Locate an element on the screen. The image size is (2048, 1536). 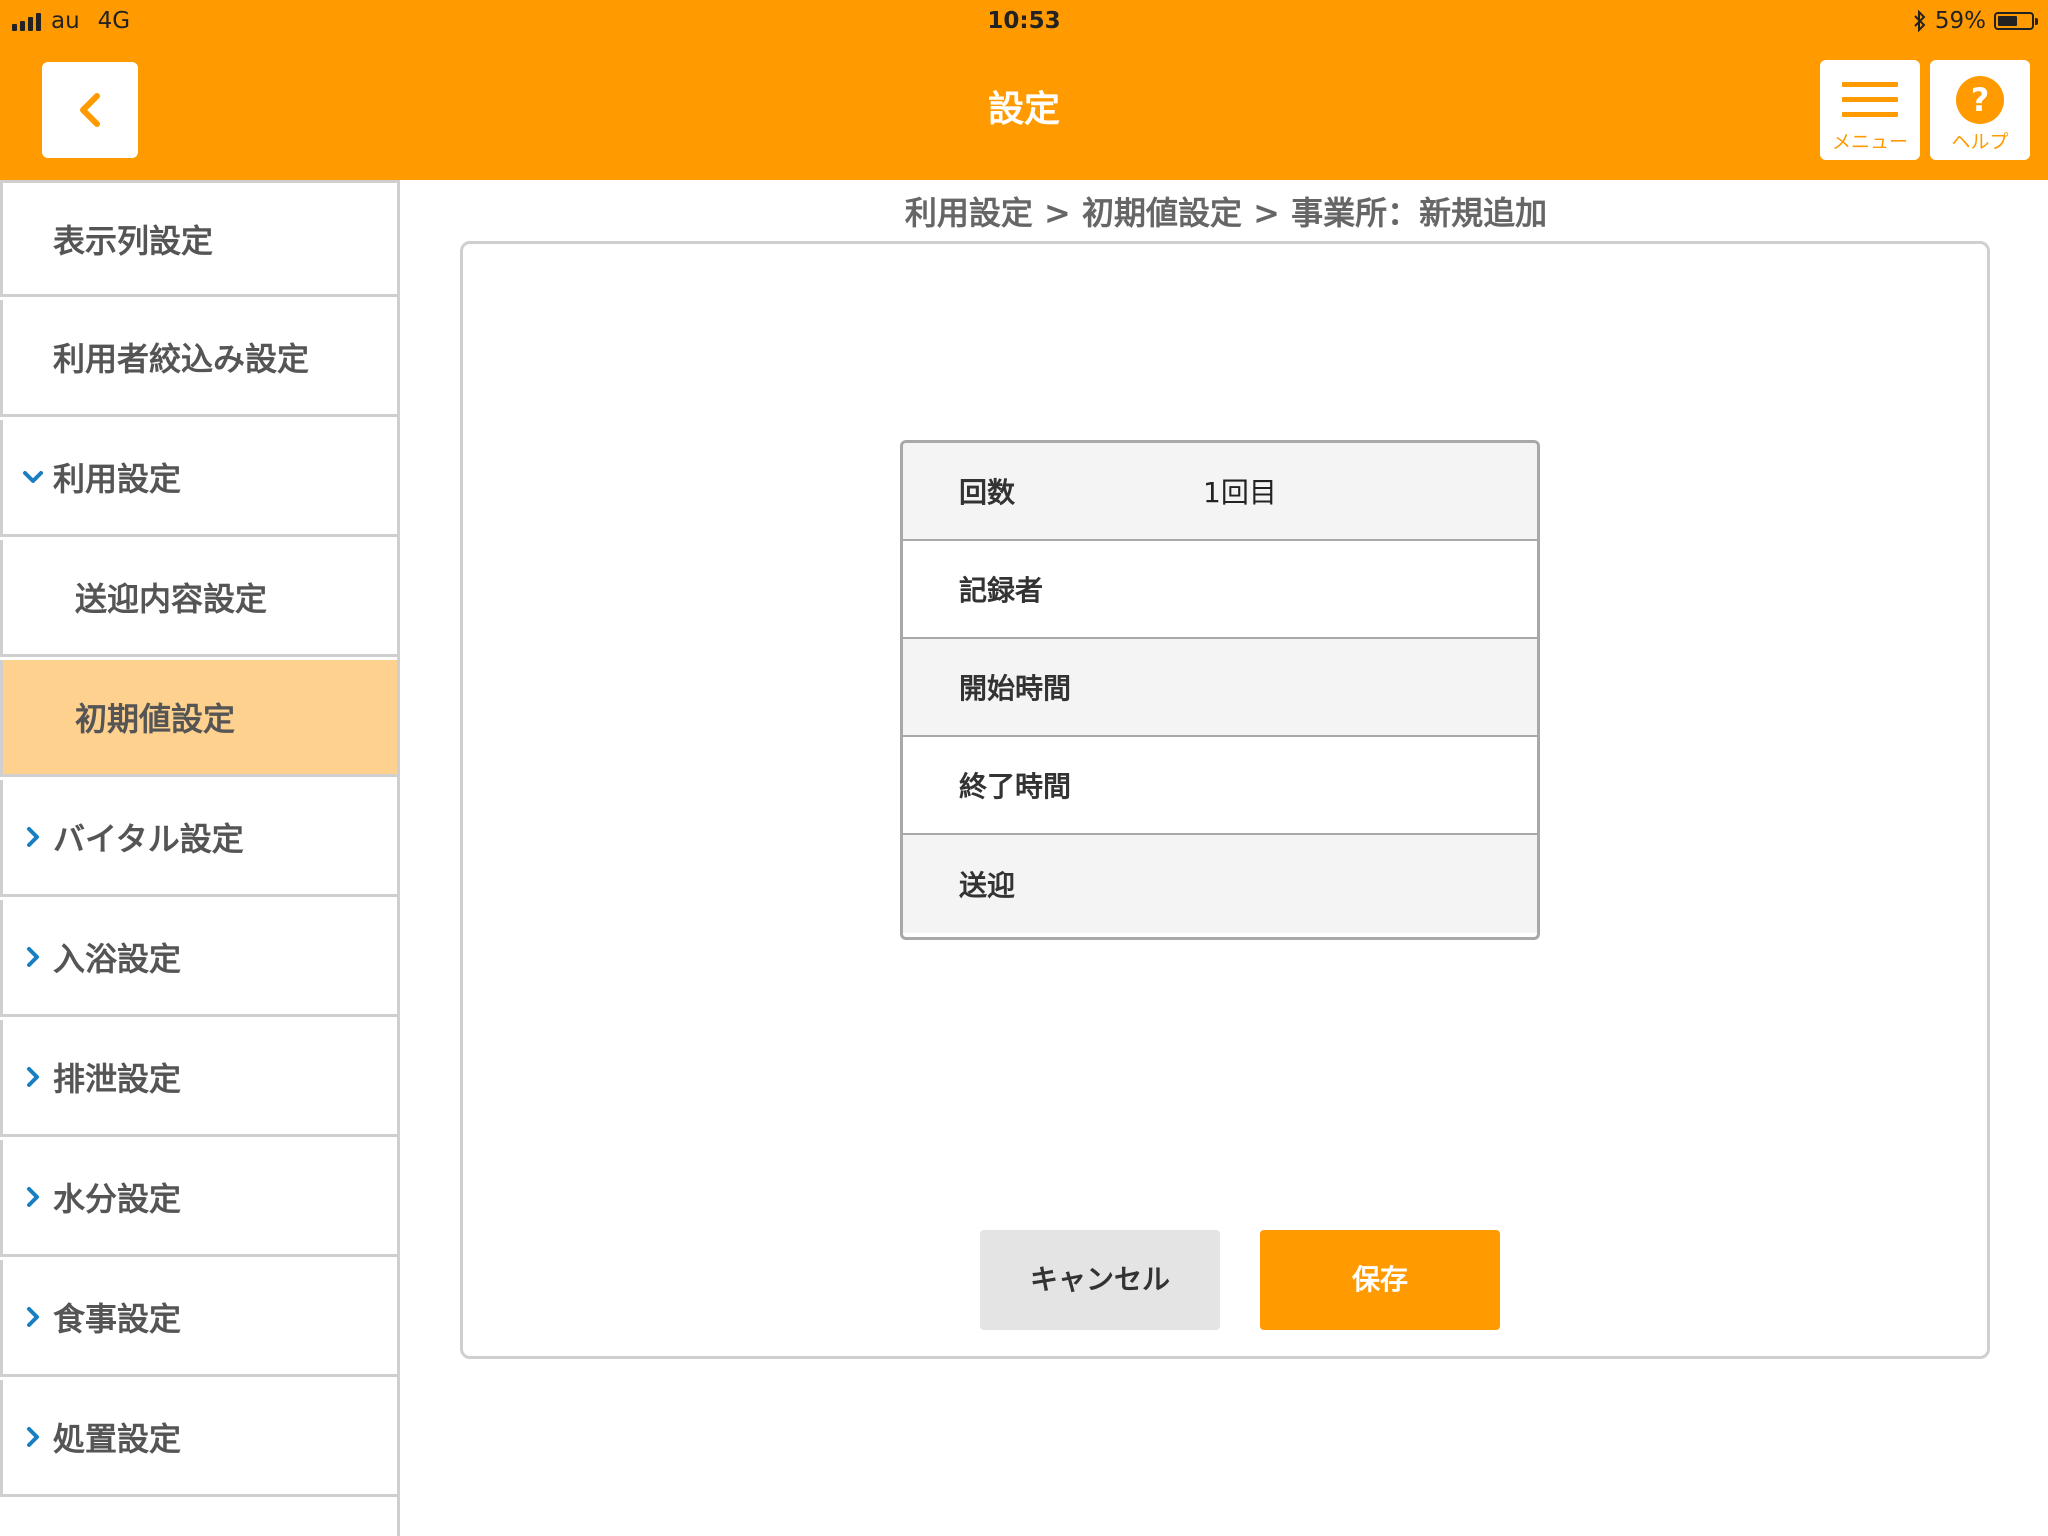
sidebar-item: 送迎内容設定 is located at coordinates (198, 598).